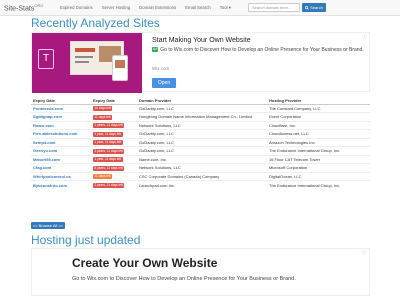  Describe the element at coordinates (225, 7) in the screenshot. I see `nav-link-tool-dropdown: Tool ▾` at that location.